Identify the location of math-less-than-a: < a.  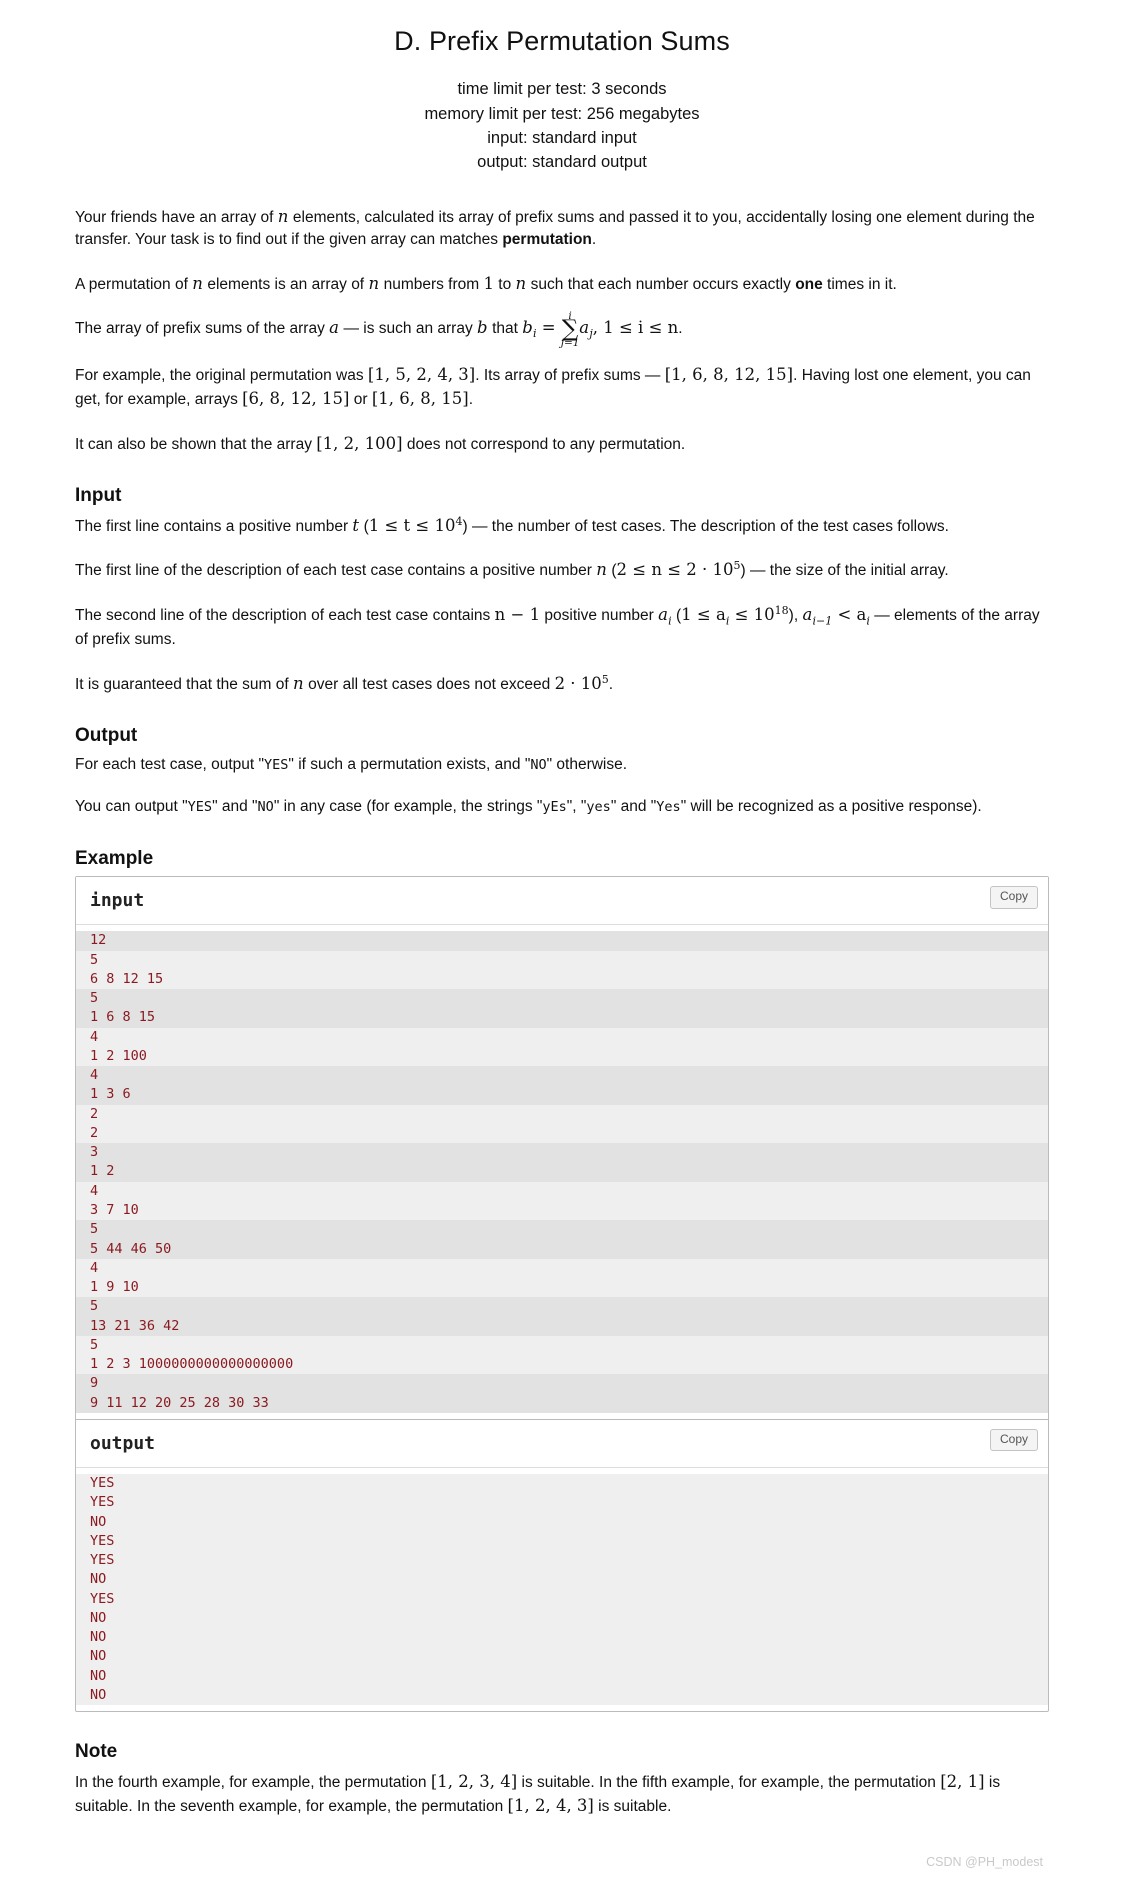
(849, 614).